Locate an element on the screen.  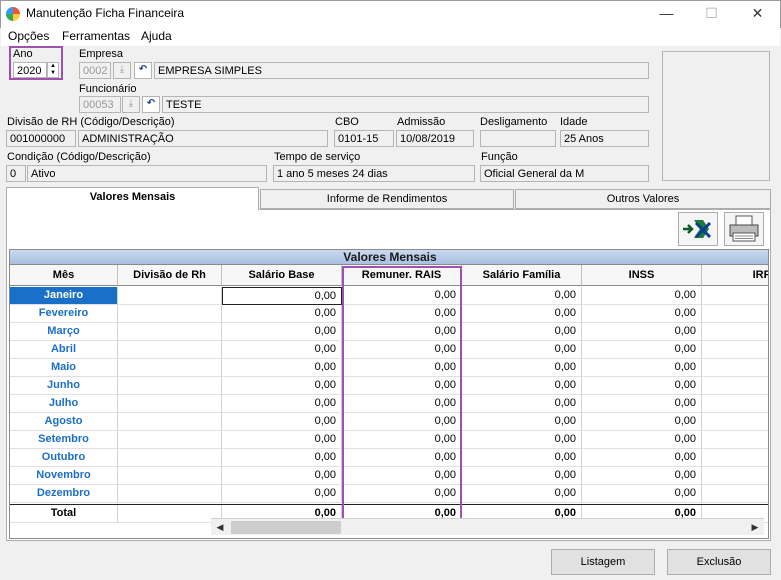
month-cell: Fevereiro is located at coordinates (64, 314).